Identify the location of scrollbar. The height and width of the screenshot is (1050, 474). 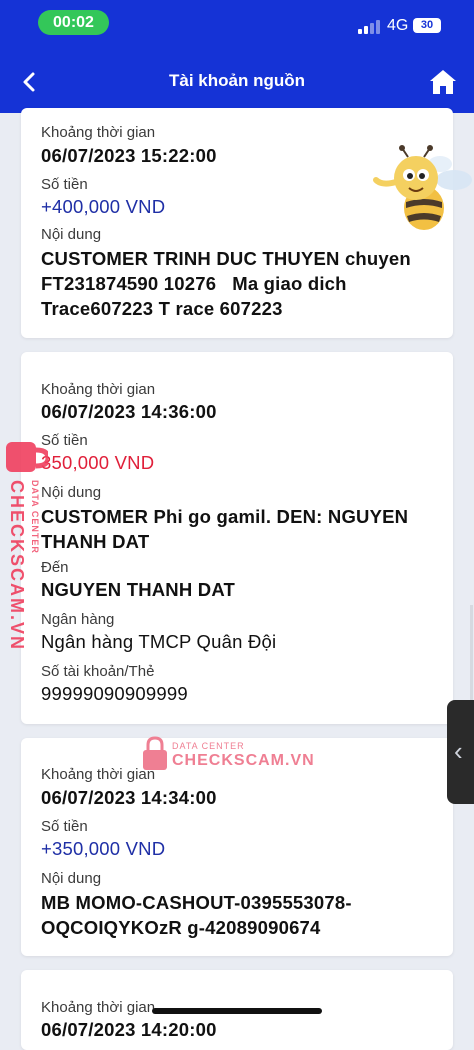
(471, 652).